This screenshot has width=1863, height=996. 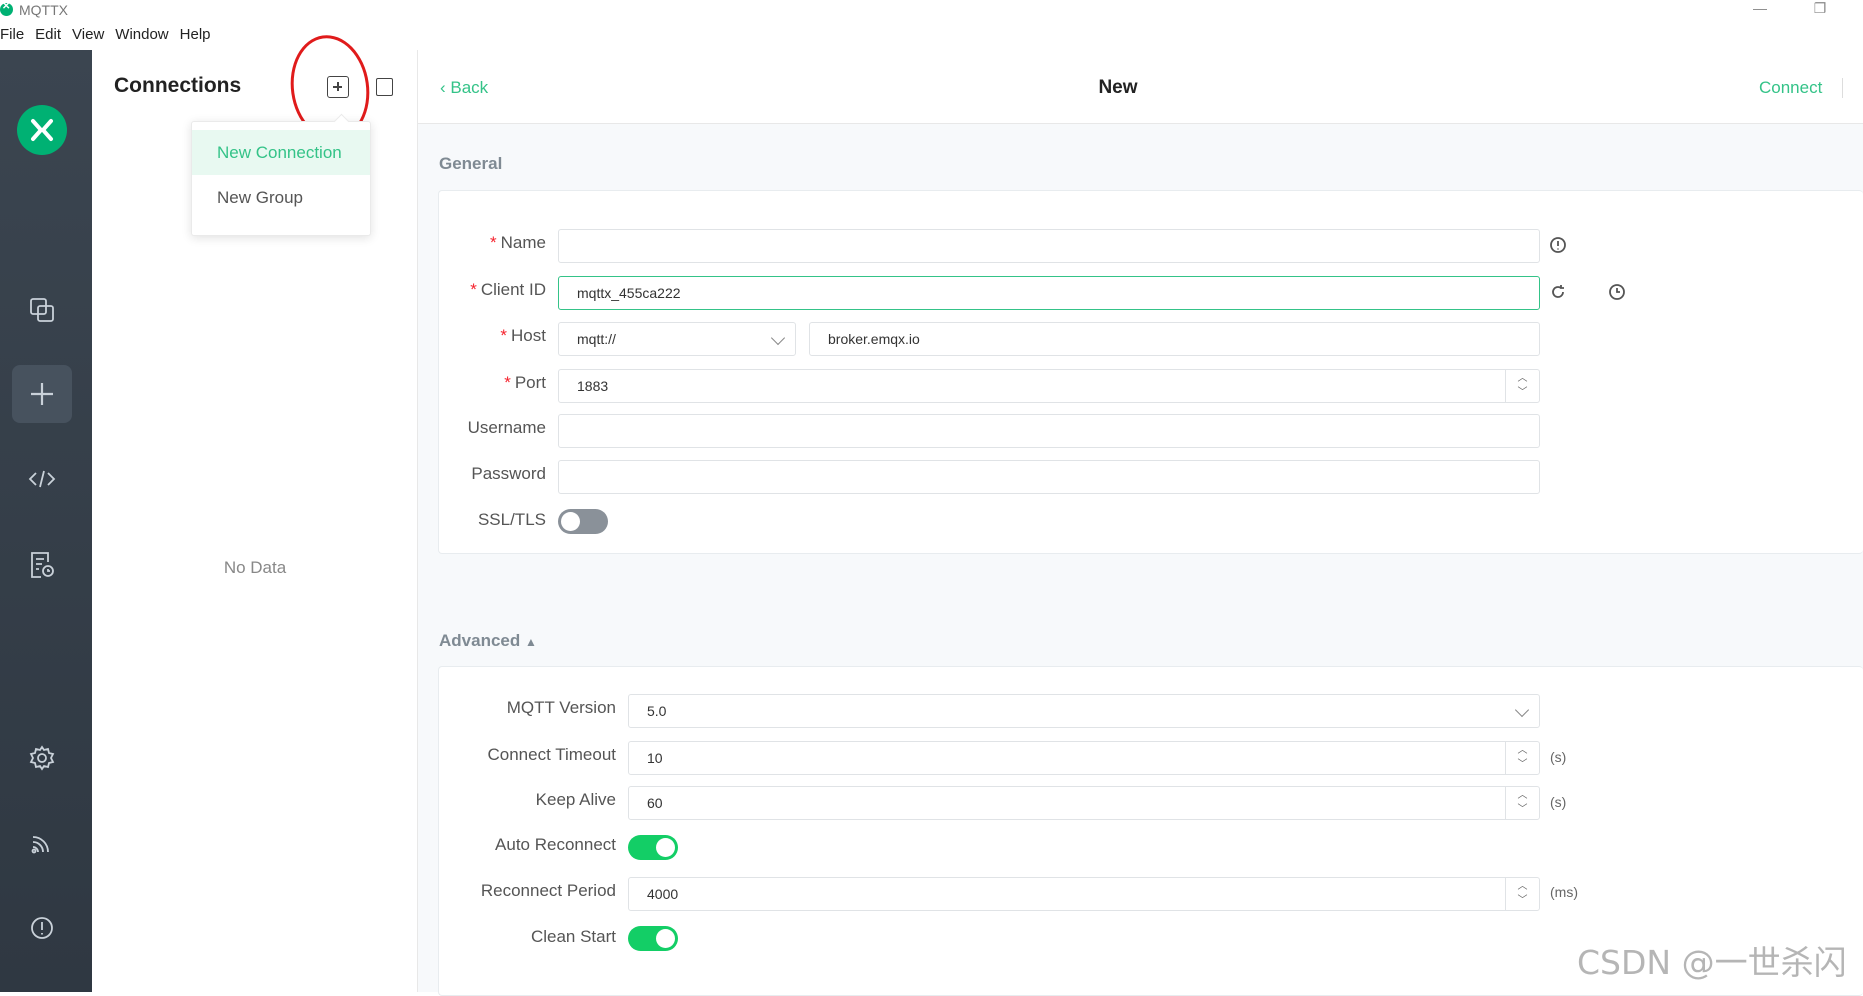 What do you see at coordinates (1140, 87) in the screenshot?
I see `main-topbar: ‹ Back New Connect` at bounding box center [1140, 87].